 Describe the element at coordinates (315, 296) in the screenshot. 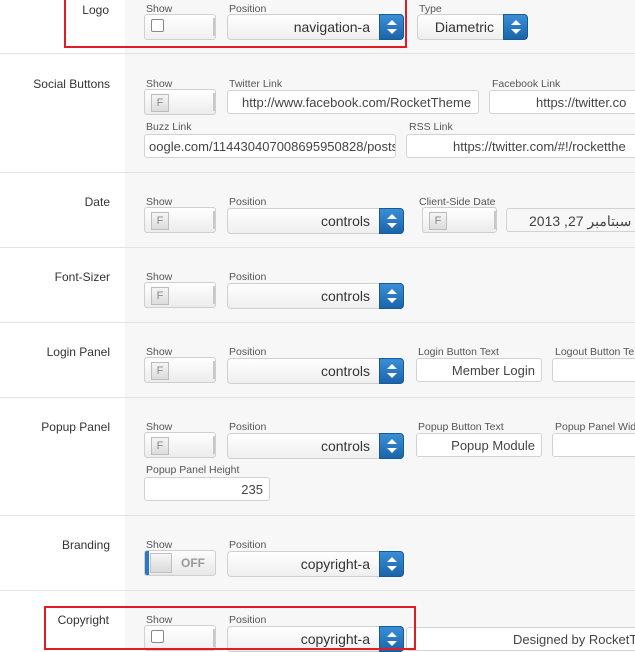

I see `fontsizer-position-select: controls` at that location.